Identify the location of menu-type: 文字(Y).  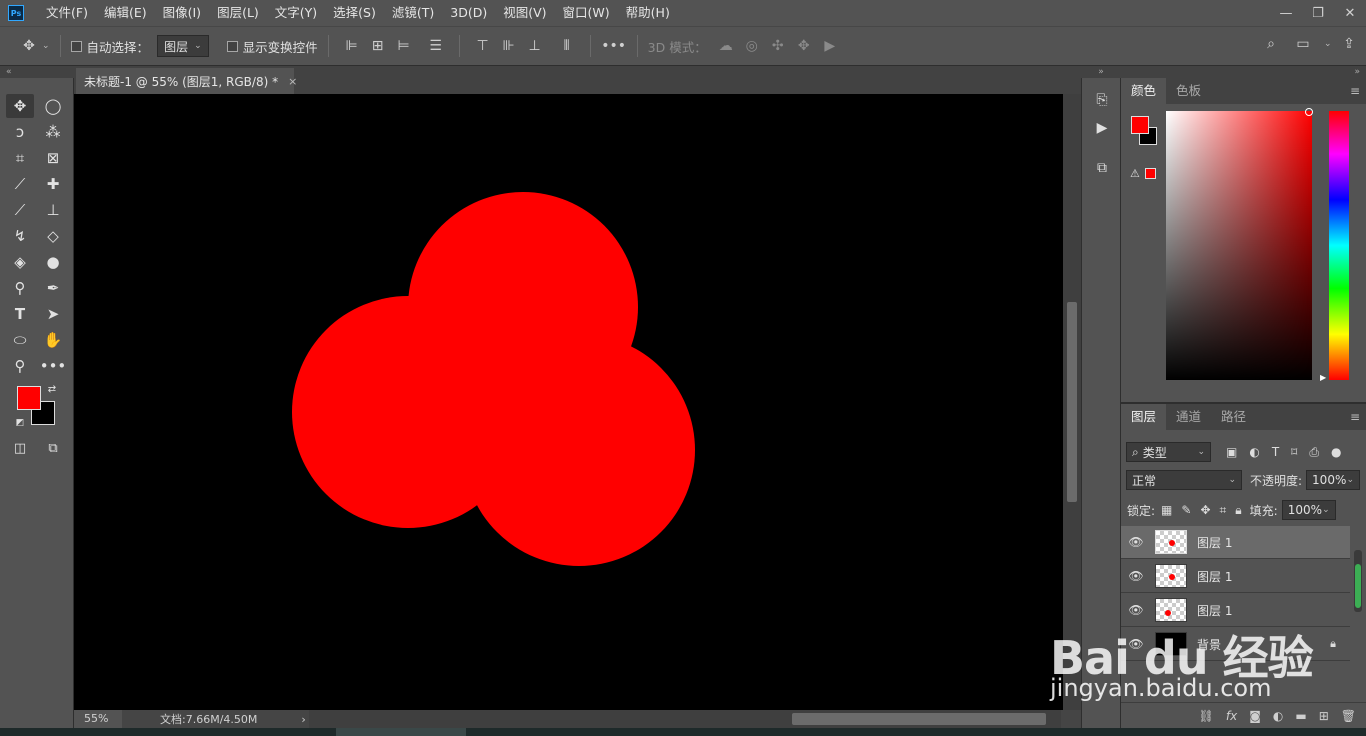
(296, 13).